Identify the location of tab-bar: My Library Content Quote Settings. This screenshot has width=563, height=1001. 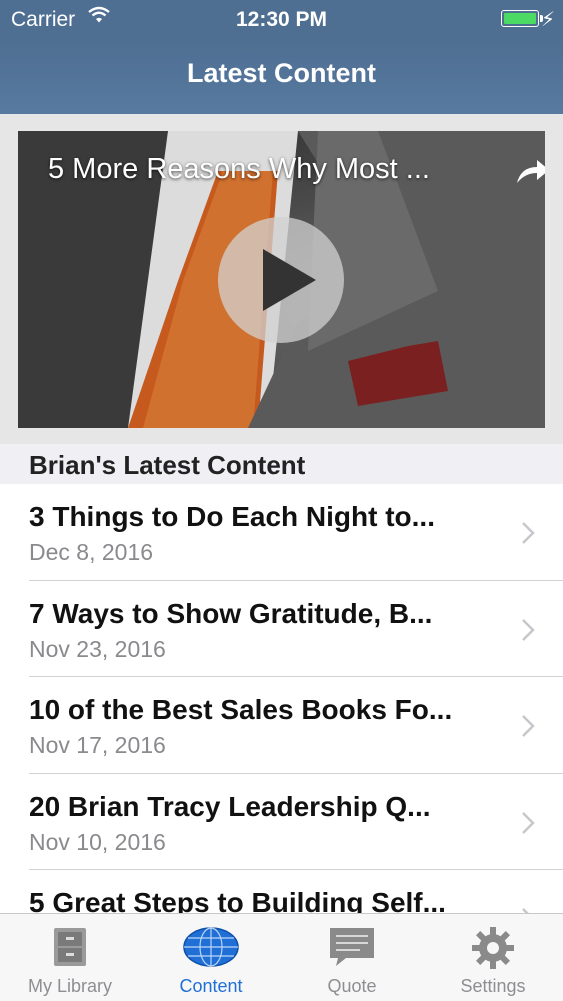
(281, 957).